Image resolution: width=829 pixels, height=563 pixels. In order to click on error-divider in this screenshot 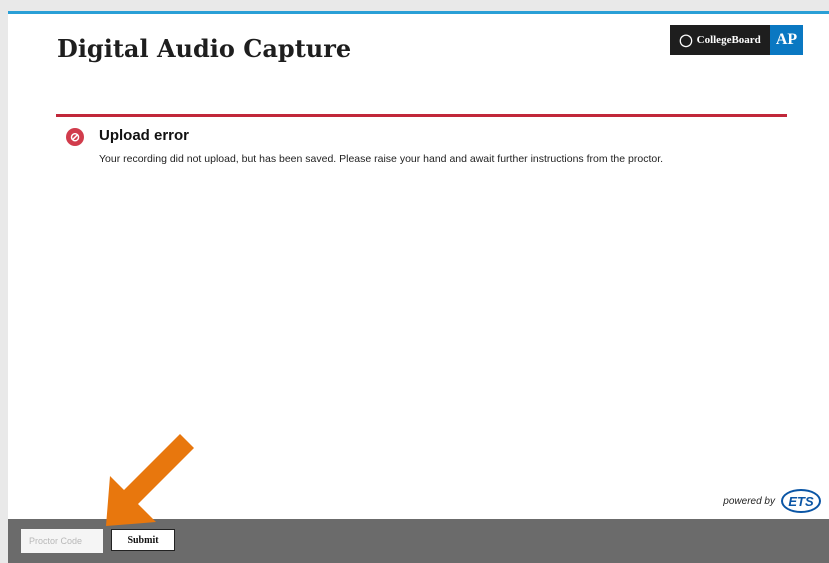, I will do `click(421, 115)`.